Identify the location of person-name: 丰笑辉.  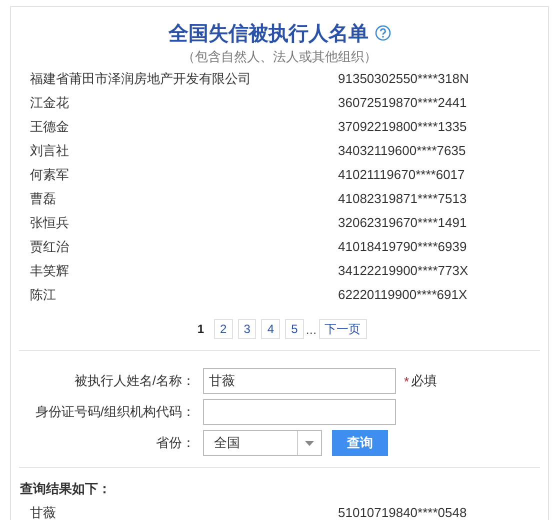
(50, 271).